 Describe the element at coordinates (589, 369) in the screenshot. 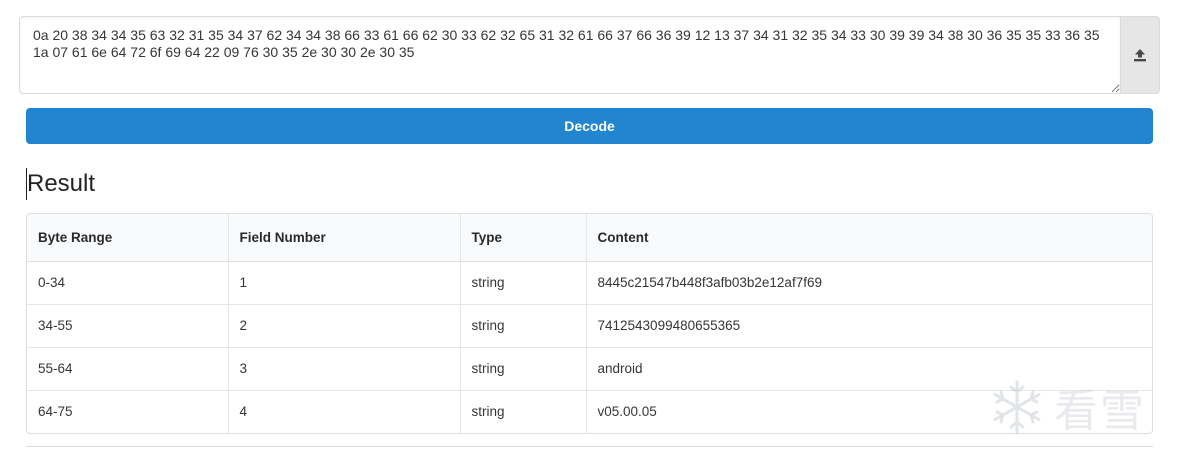

I see `table-row: 55-64 3 string android` at that location.